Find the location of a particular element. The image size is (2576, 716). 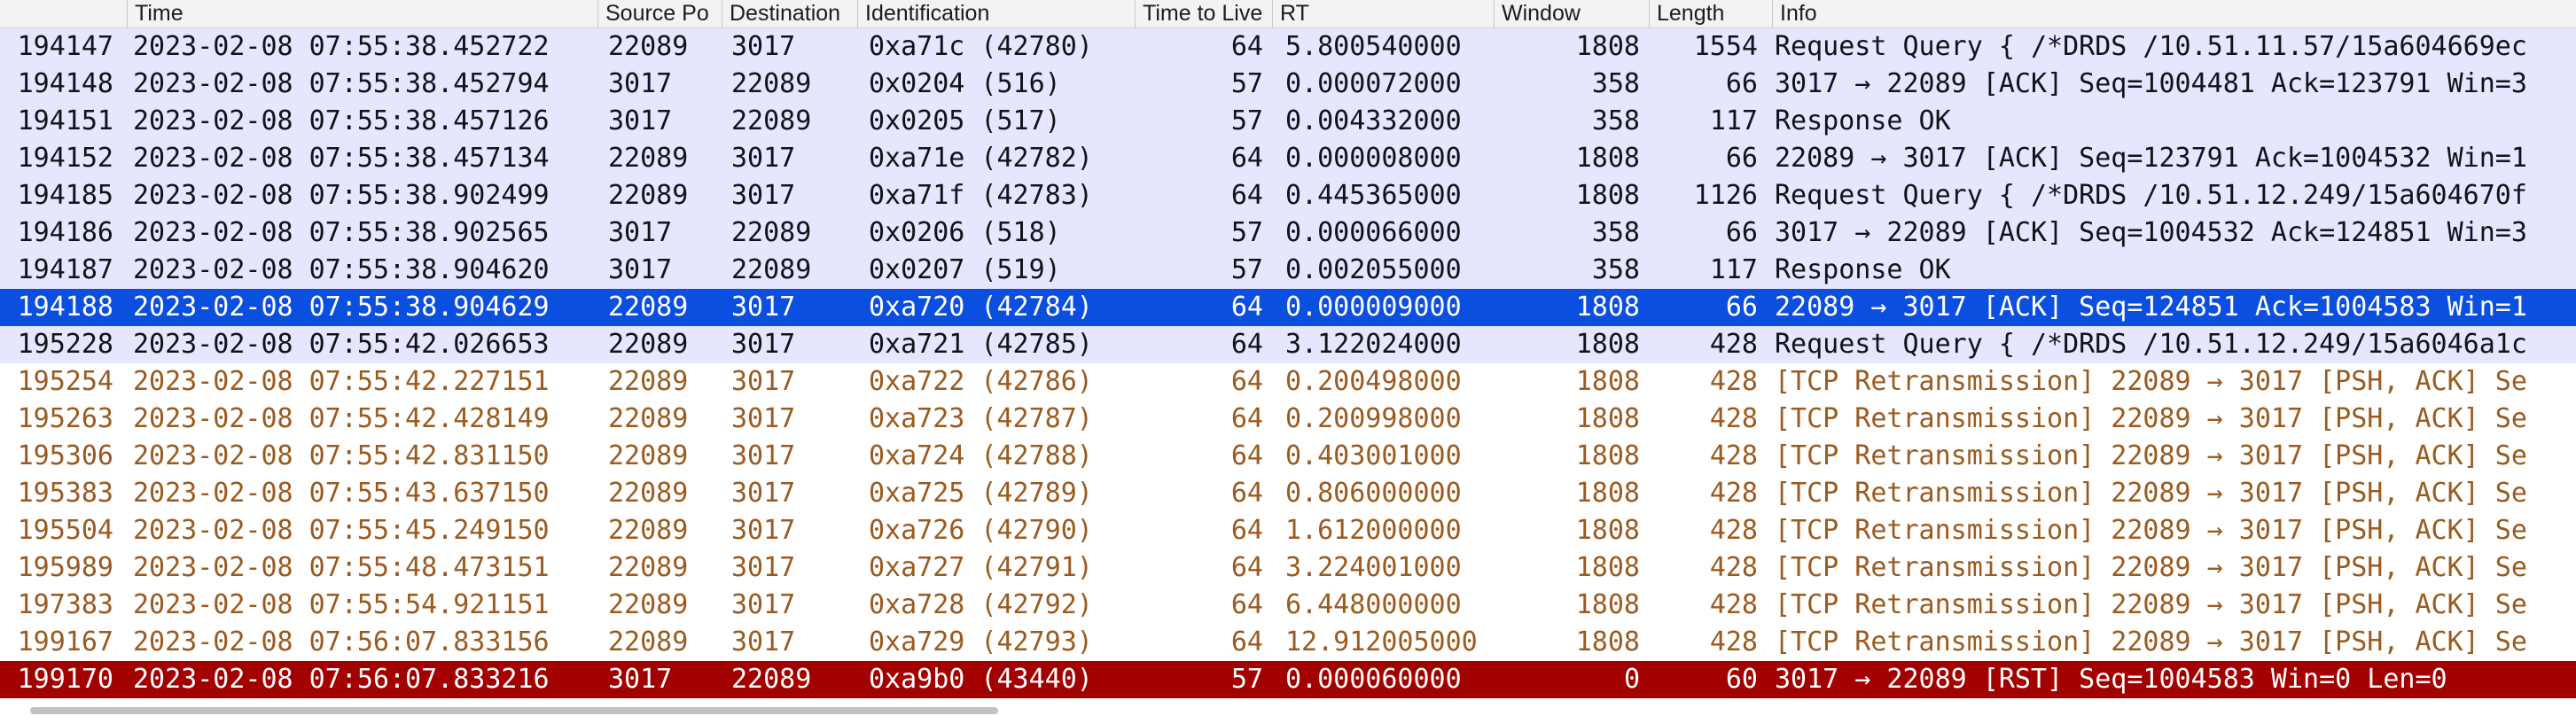

cell-no: 194152 is located at coordinates (65, 158).